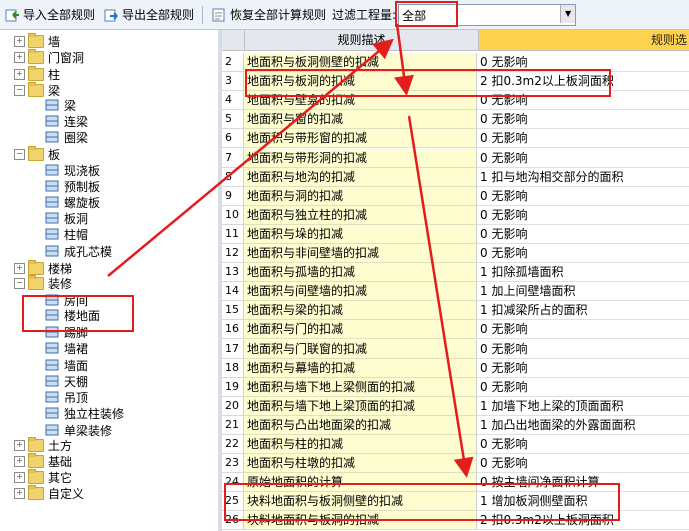 The image size is (689, 531). Describe the element at coordinates (66, 121) in the screenshot. I see `tree-leaf: 连梁` at that location.